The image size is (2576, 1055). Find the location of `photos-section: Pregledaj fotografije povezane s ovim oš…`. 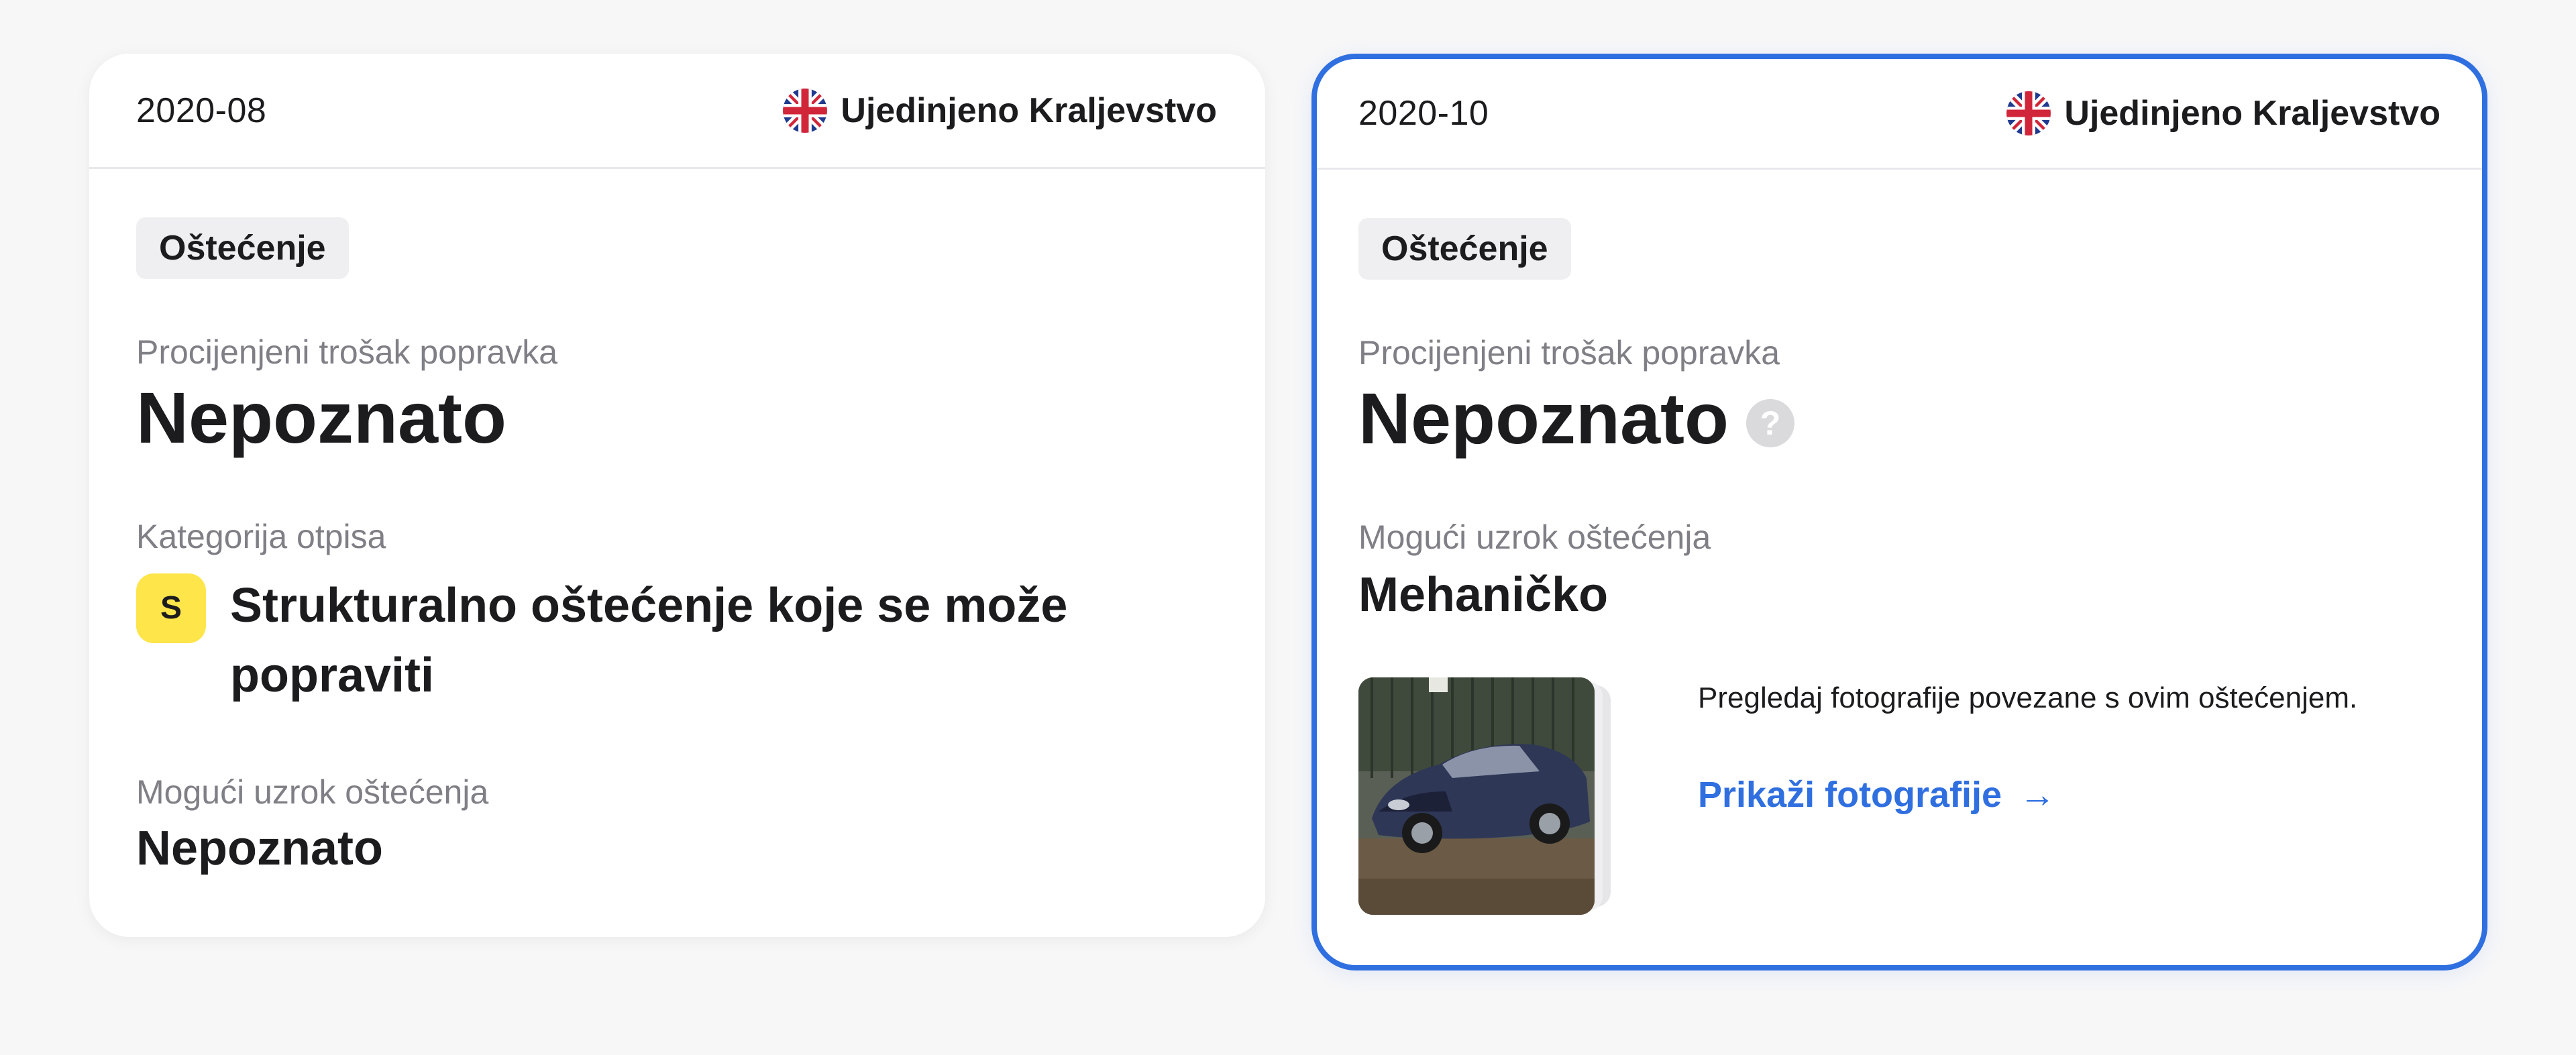

photos-section: Pregledaj fotografije povezane s ovim oš… is located at coordinates (1899, 796).